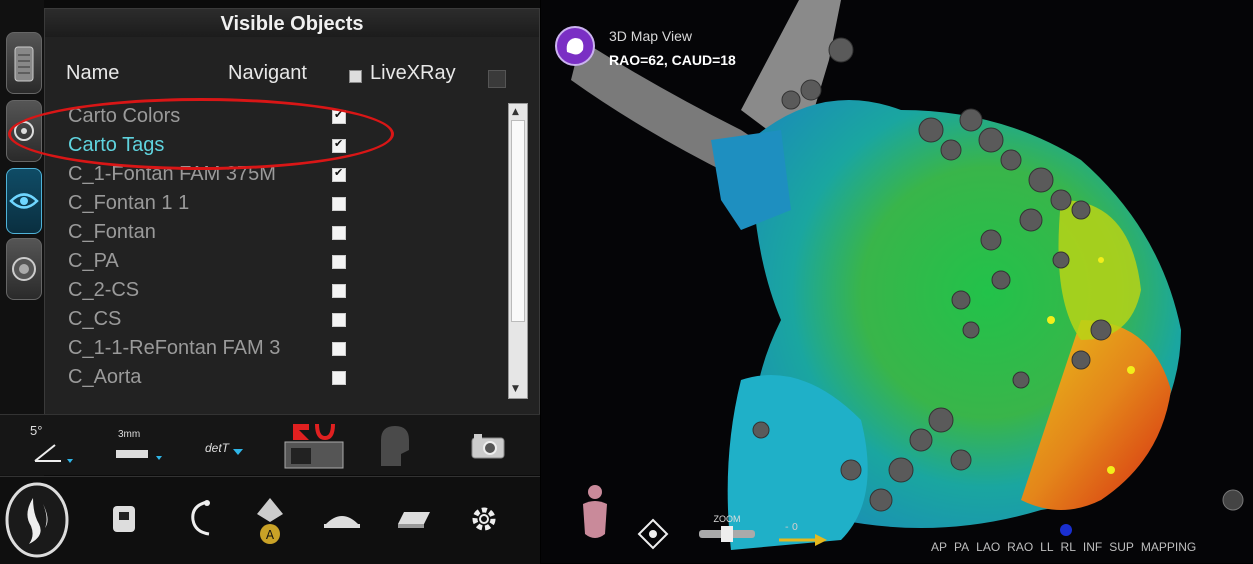 The image size is (1253, 564). Describe the element at coordinates (292, 23) in the screenshot. I see `panel-title: Visible Objects` at that location.